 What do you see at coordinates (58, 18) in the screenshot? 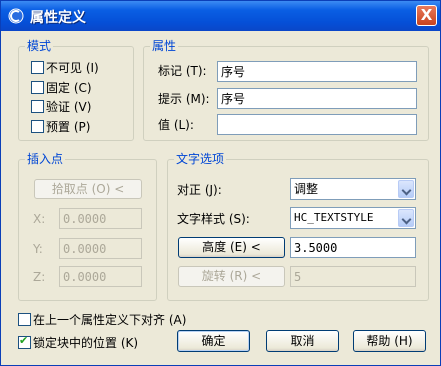
I see `dialog-title: 属性定义` at bounding box center [58, 18].